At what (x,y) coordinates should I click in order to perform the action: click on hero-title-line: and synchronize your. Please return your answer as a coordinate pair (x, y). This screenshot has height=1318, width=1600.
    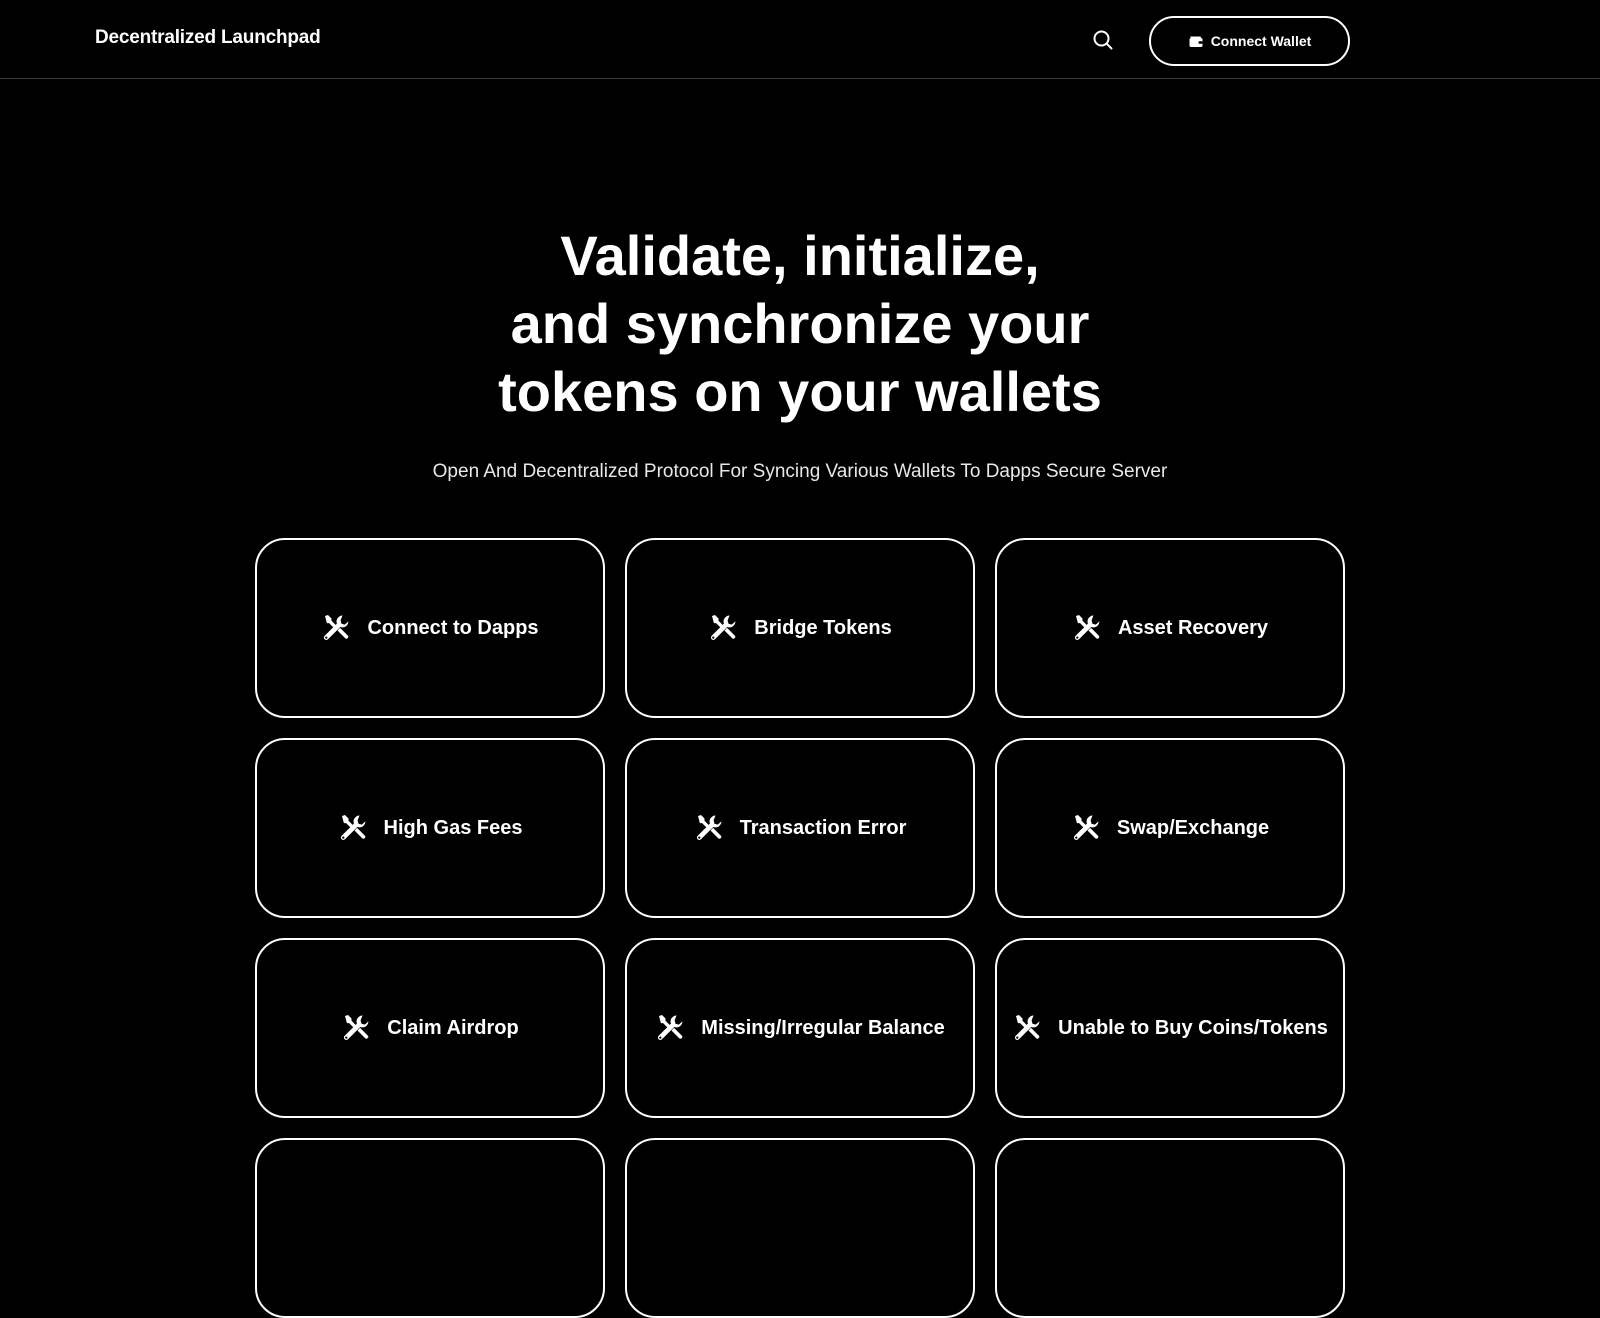
    Looking at the image, I should click on (800, 323).